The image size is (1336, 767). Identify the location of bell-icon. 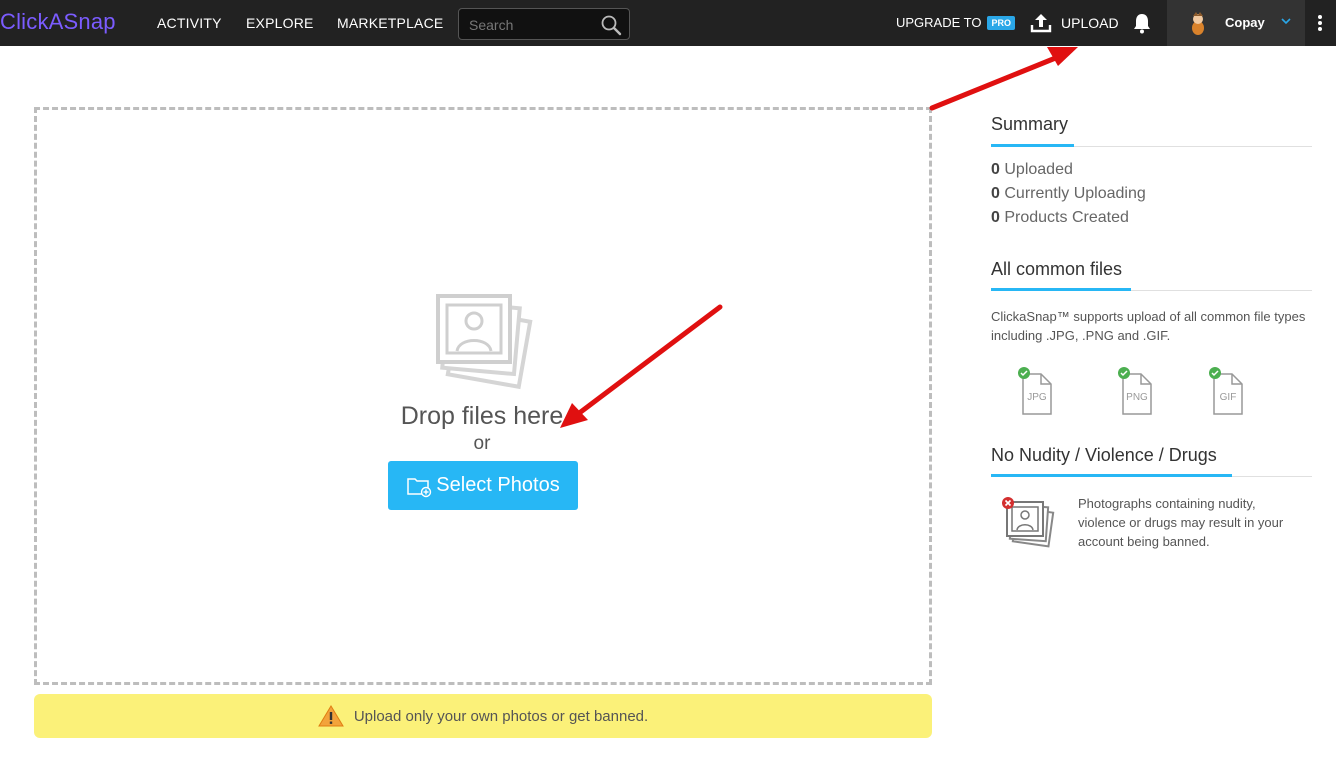
(1142, 23).